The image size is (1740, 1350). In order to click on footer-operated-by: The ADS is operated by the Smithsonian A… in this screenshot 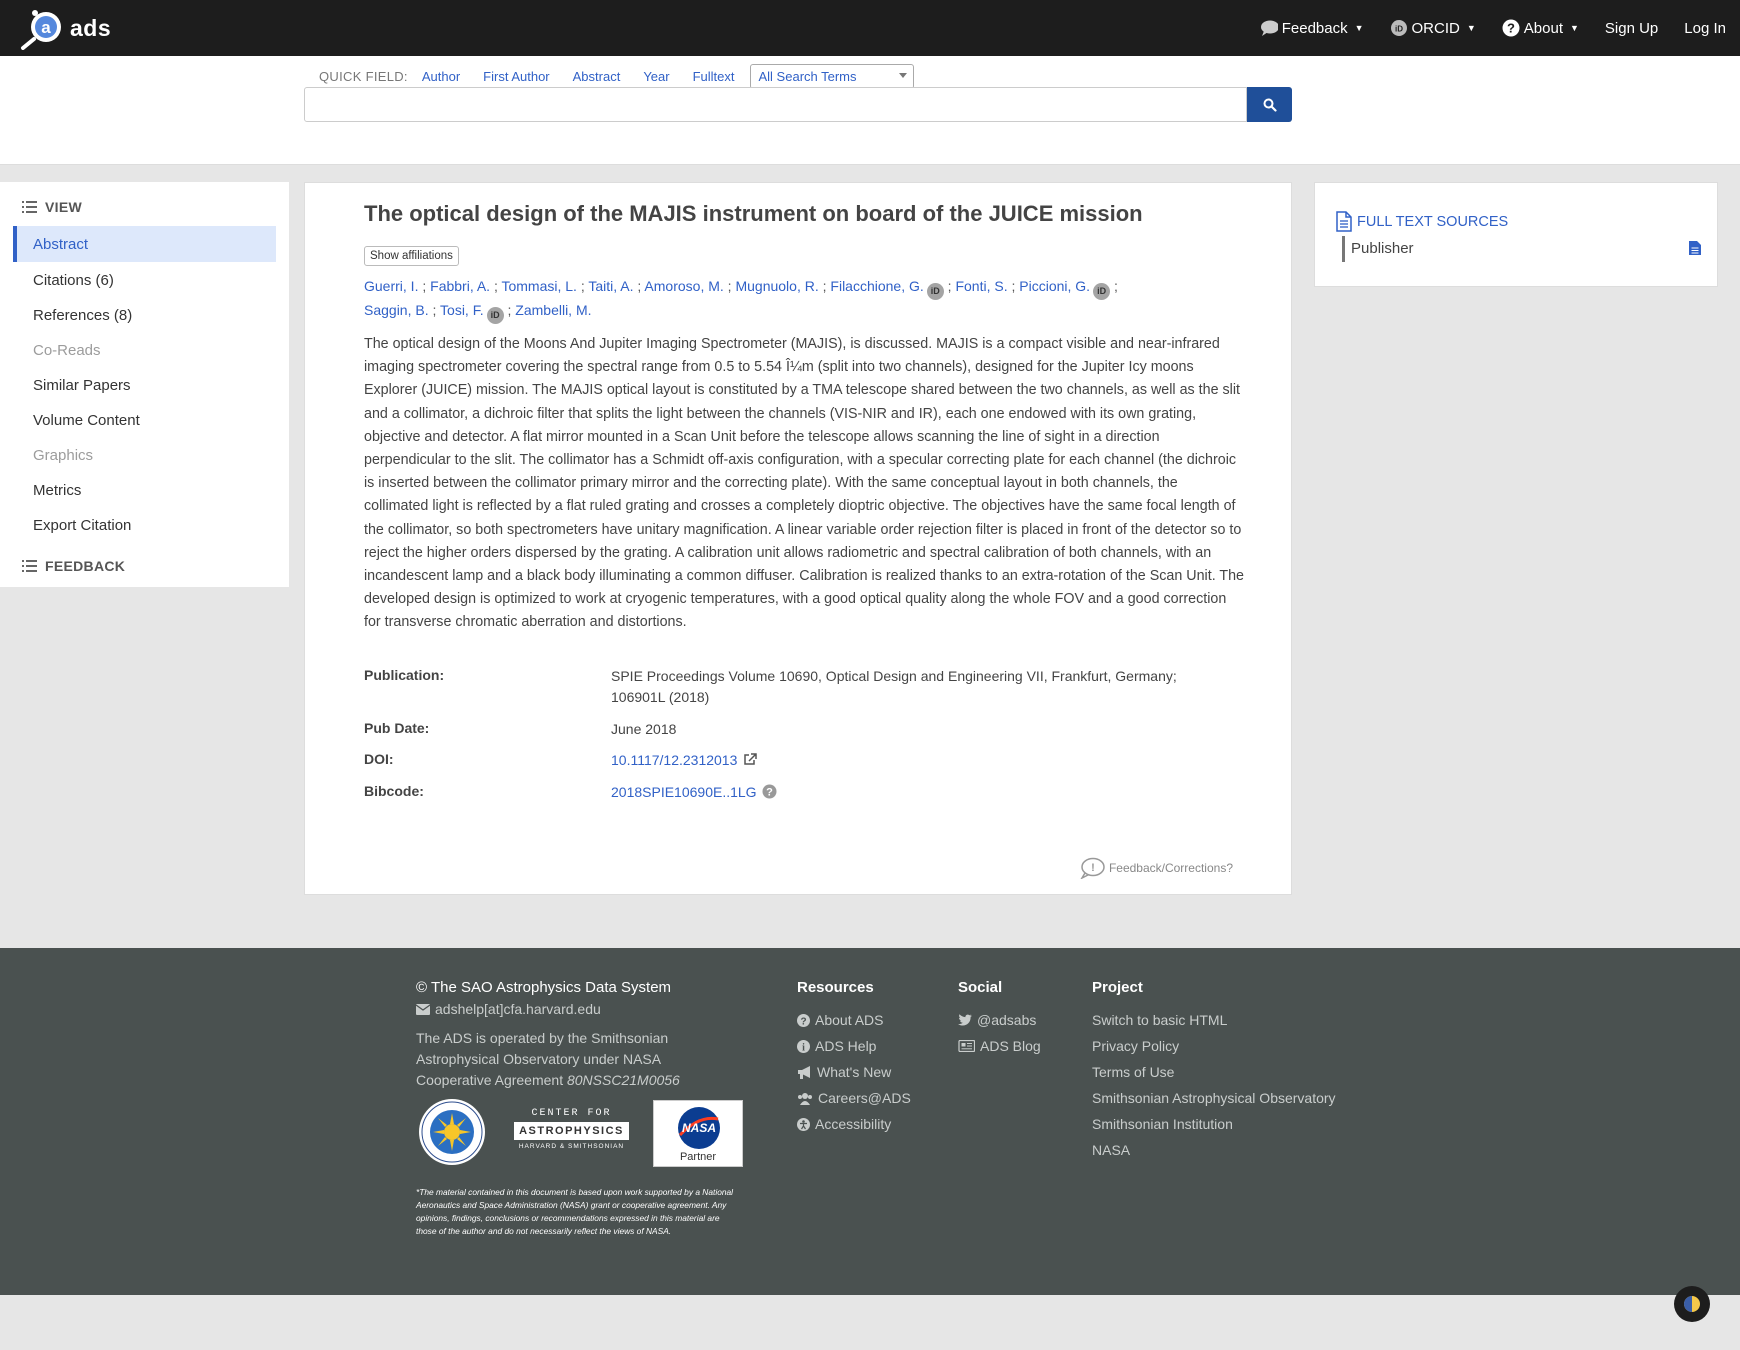, I will do `click(553, 1059)`.